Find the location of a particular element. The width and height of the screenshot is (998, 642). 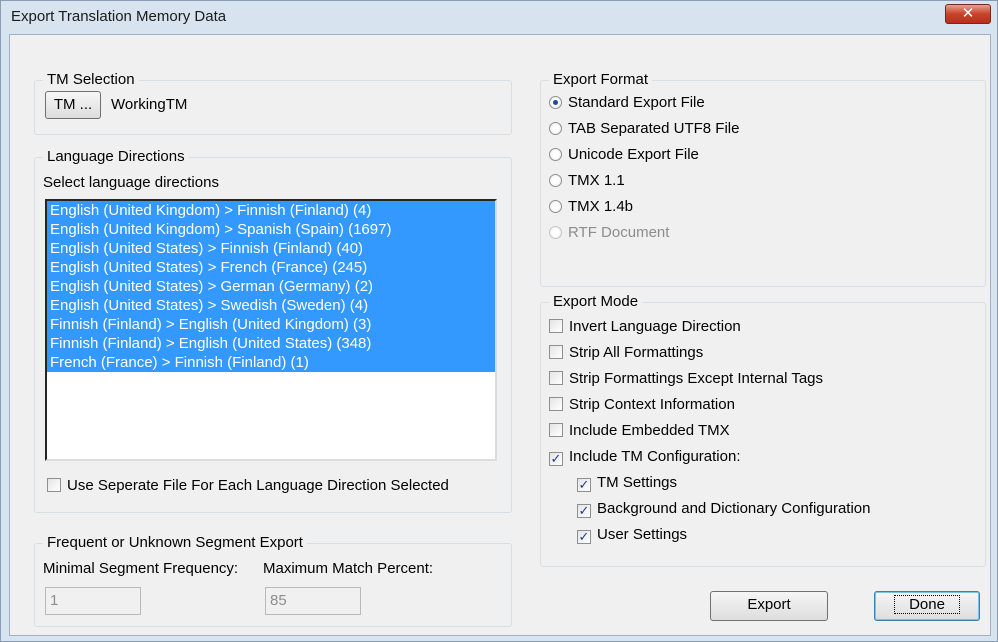

list-item: French (France) > Finnish (Finland) (1) is located at coordinates (271, 362).